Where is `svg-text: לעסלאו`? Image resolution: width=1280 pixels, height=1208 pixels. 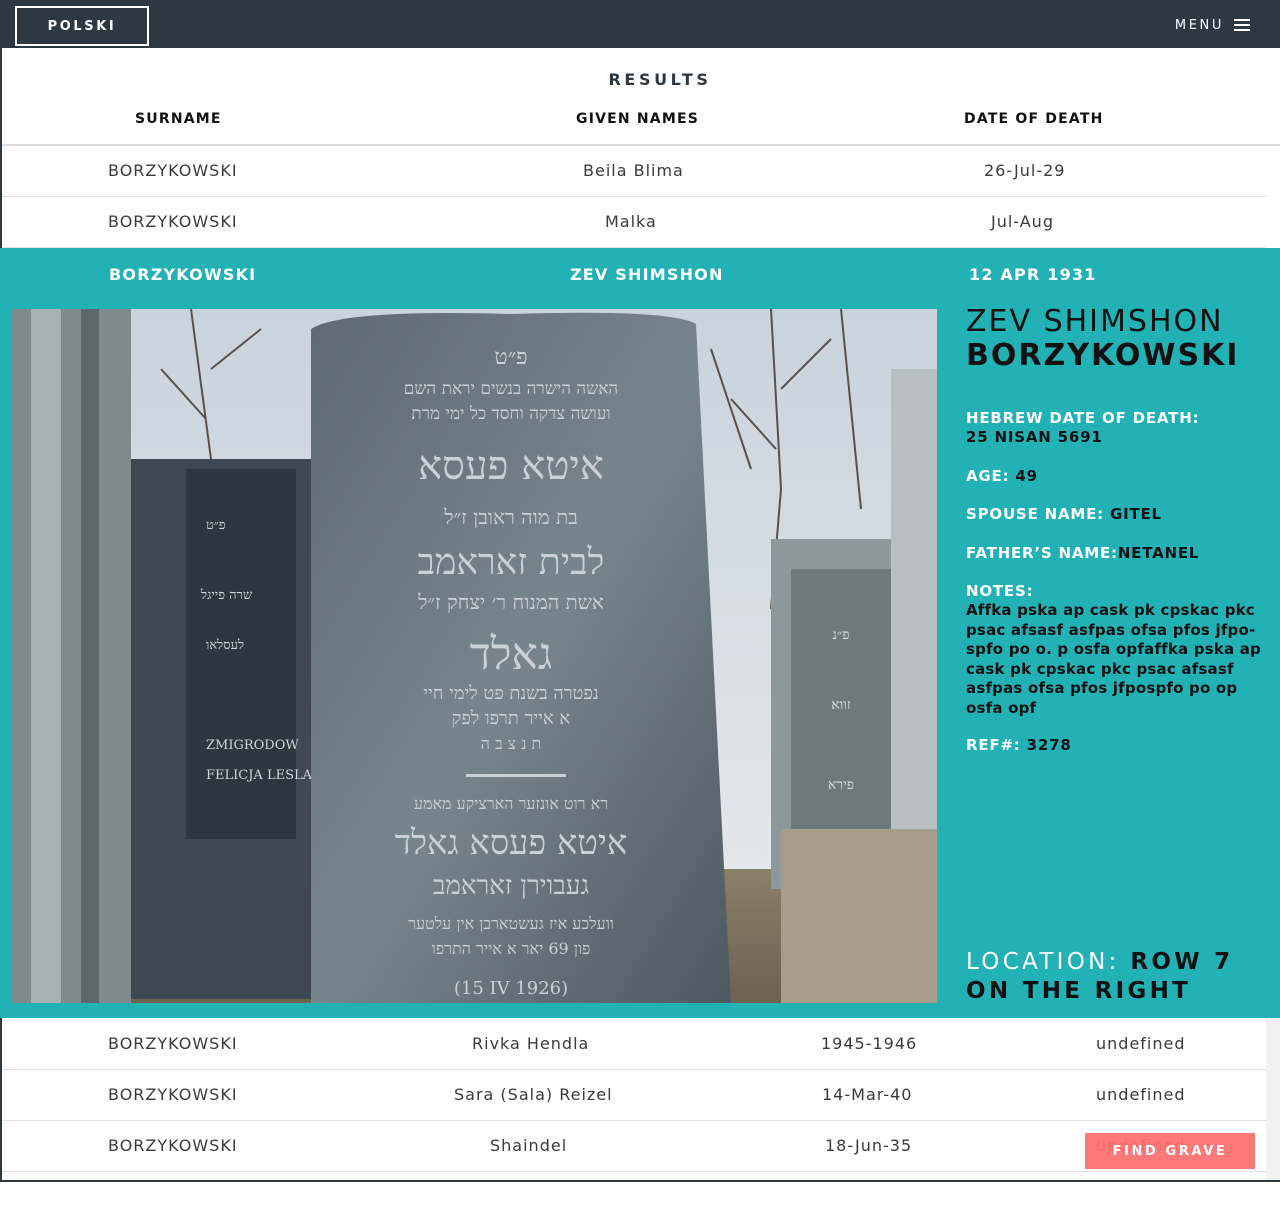
svg-text: לעסלאו is located at coordinates (225, 645).